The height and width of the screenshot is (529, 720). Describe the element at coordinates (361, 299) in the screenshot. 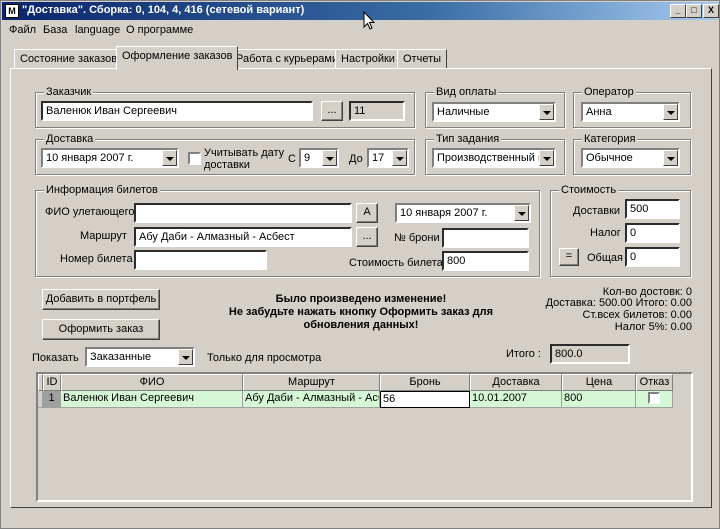

I see `warning-line-1: Было произведено изменение!` at that location.